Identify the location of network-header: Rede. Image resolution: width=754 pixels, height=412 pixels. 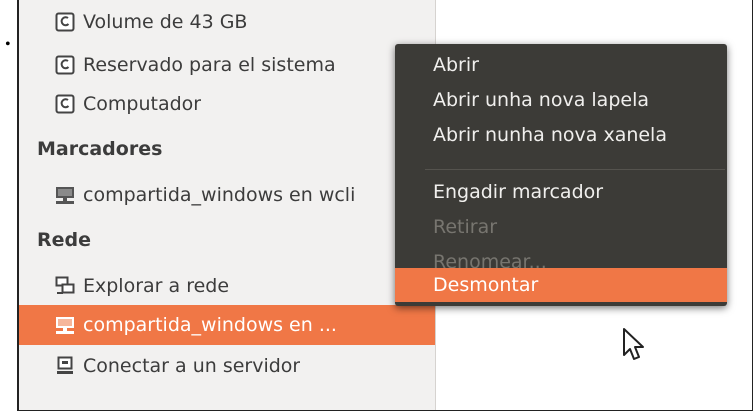
(64, 240).